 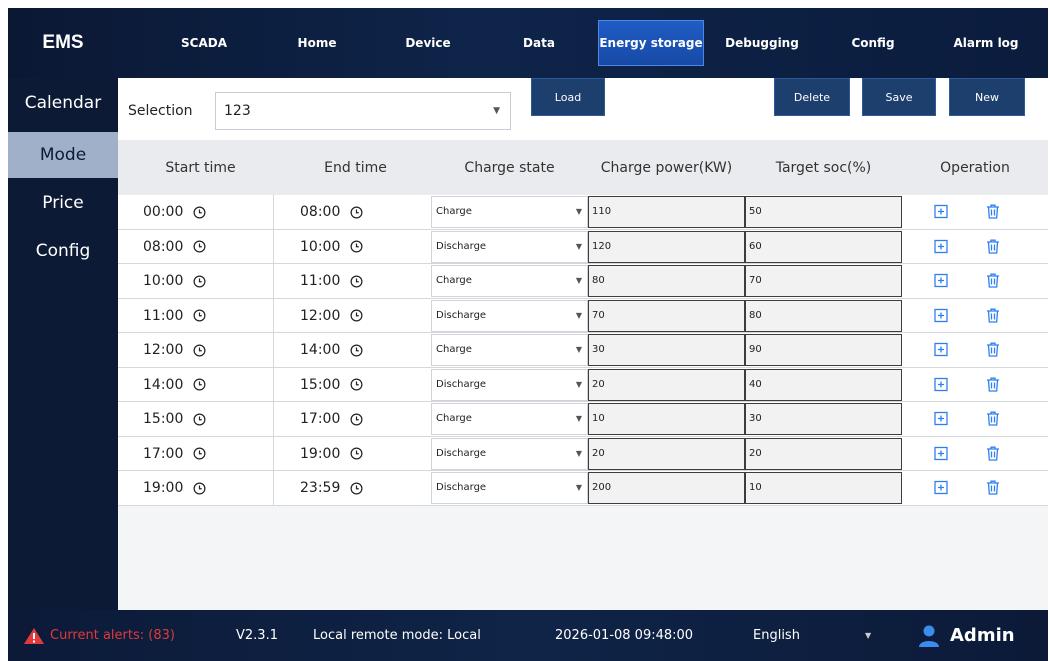 I want to click on end-time-field: 17:00, so click(x=331, y=419).